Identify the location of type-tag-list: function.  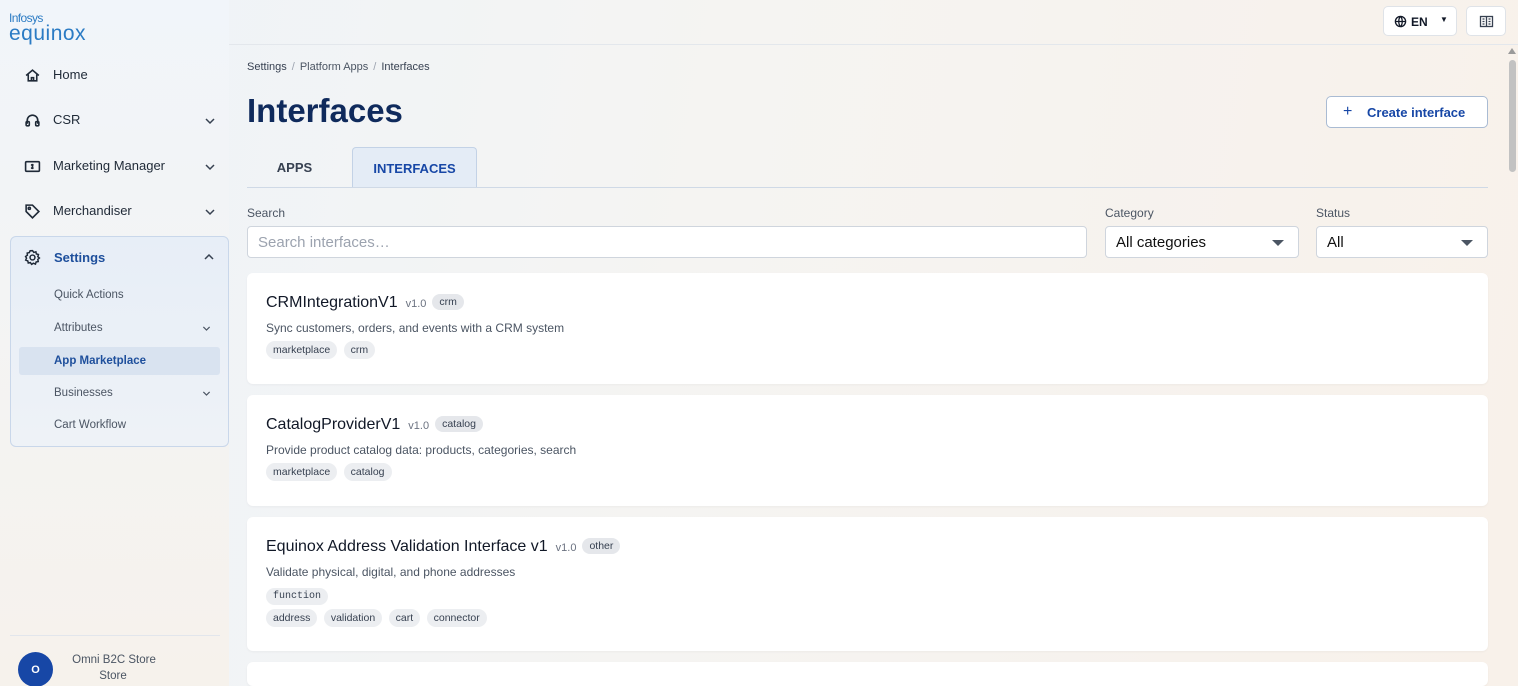
(298, 595).